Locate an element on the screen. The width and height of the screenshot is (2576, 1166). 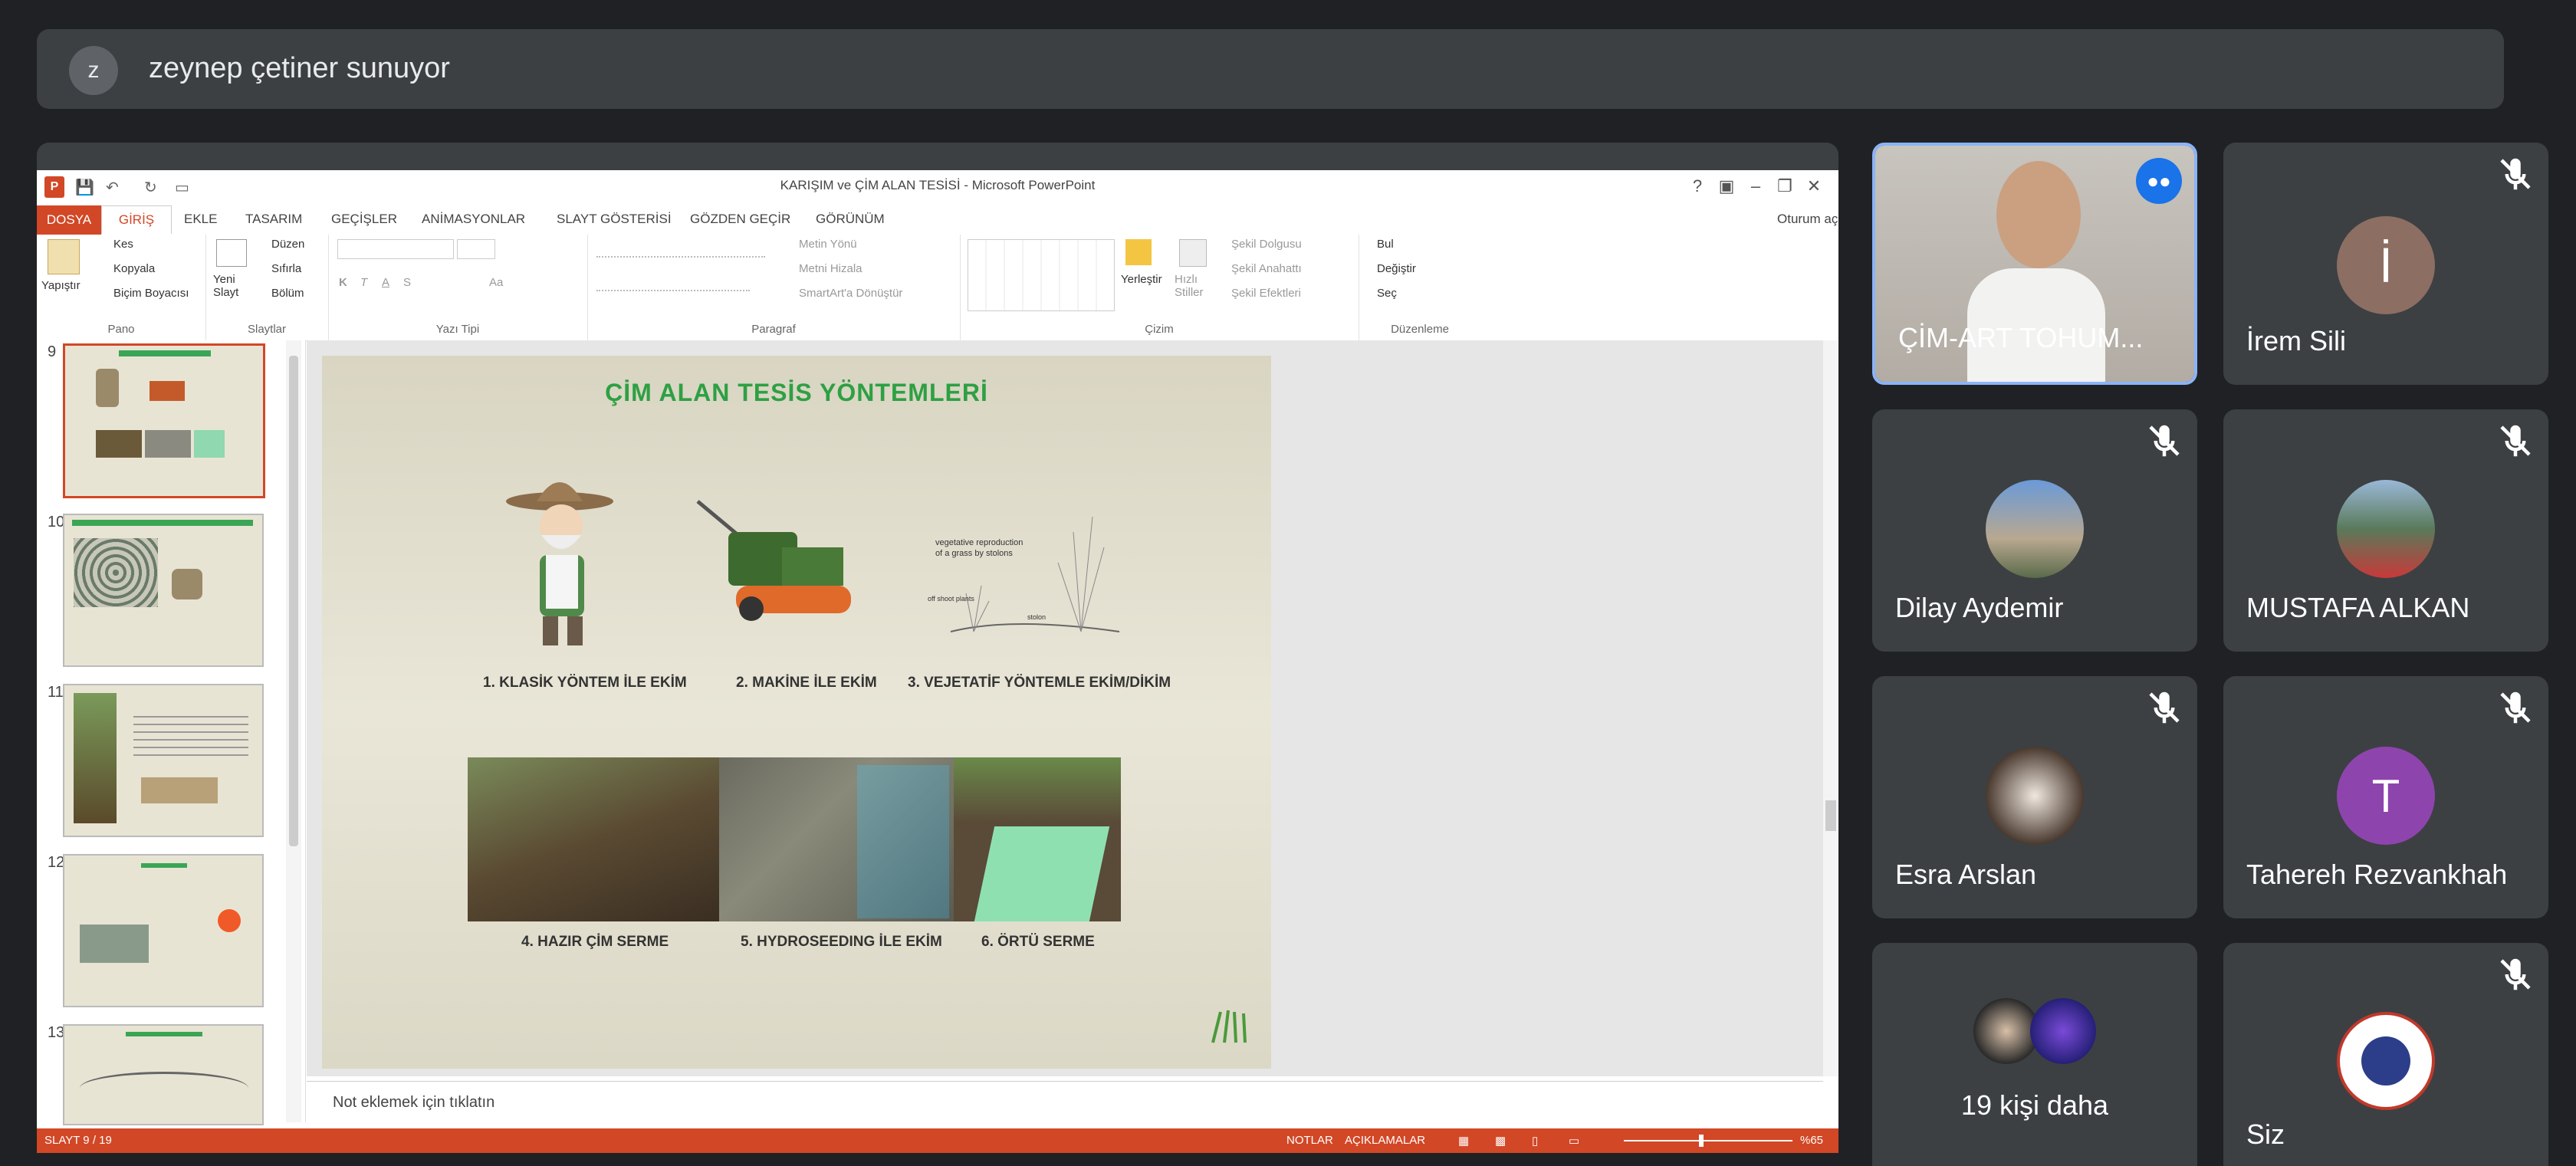
cut-button: Kes is located at coordinates (123, 244).